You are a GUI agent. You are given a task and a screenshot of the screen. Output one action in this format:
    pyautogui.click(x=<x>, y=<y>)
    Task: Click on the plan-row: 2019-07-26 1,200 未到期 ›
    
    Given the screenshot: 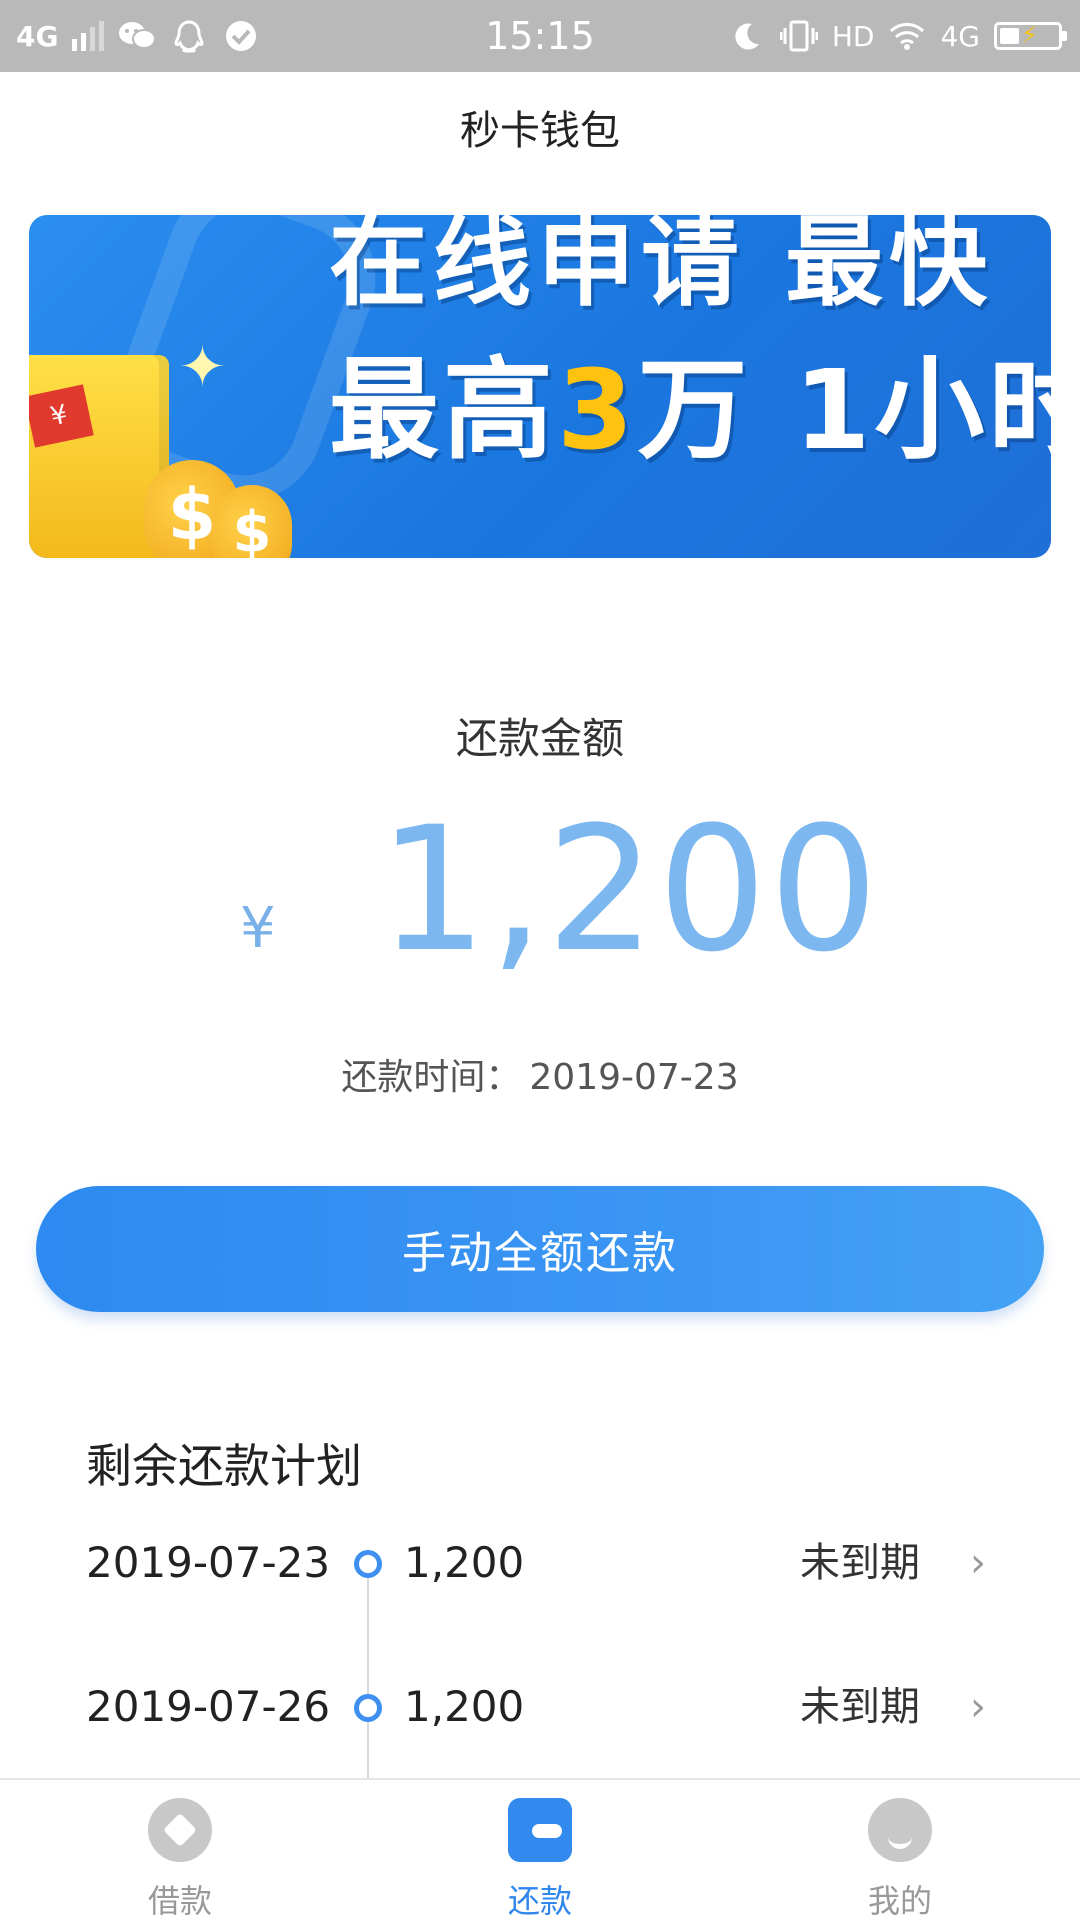 What is the action you would take?
    pyautogui.click(x=540, y=1707)
    